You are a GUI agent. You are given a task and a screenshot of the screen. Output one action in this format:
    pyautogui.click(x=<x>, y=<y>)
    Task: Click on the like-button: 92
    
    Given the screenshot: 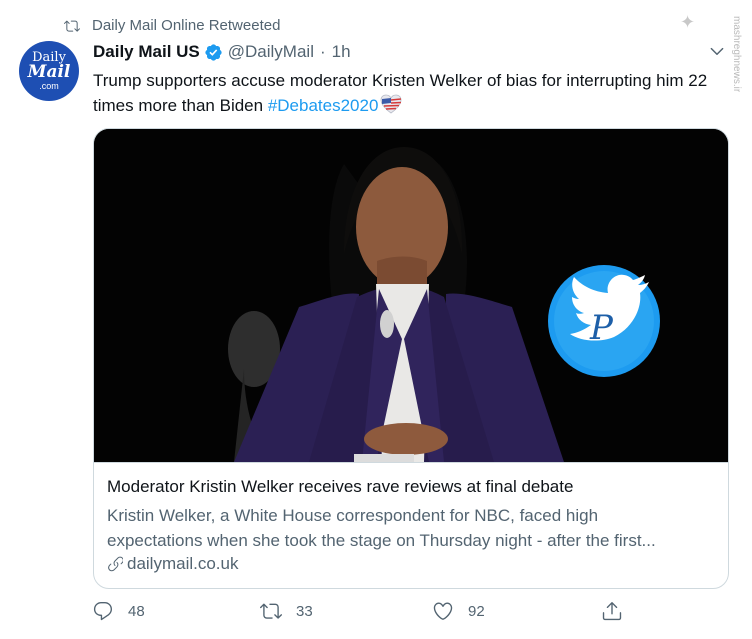 What is the action you would take?
    pyautogui.click(x=458, y=611)
    